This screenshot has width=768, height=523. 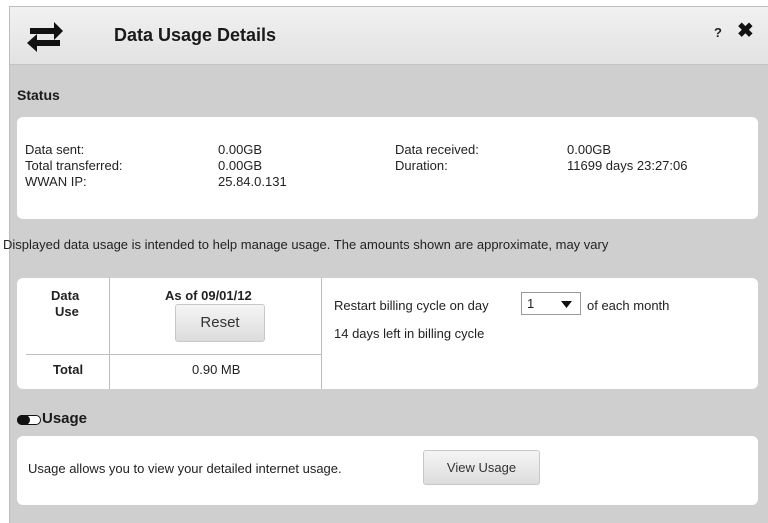 What do you see at coordinates (240, 165) in the screenshot?
I see `total-transferred-value: 0.00GB` at bounding box center [240, 165].